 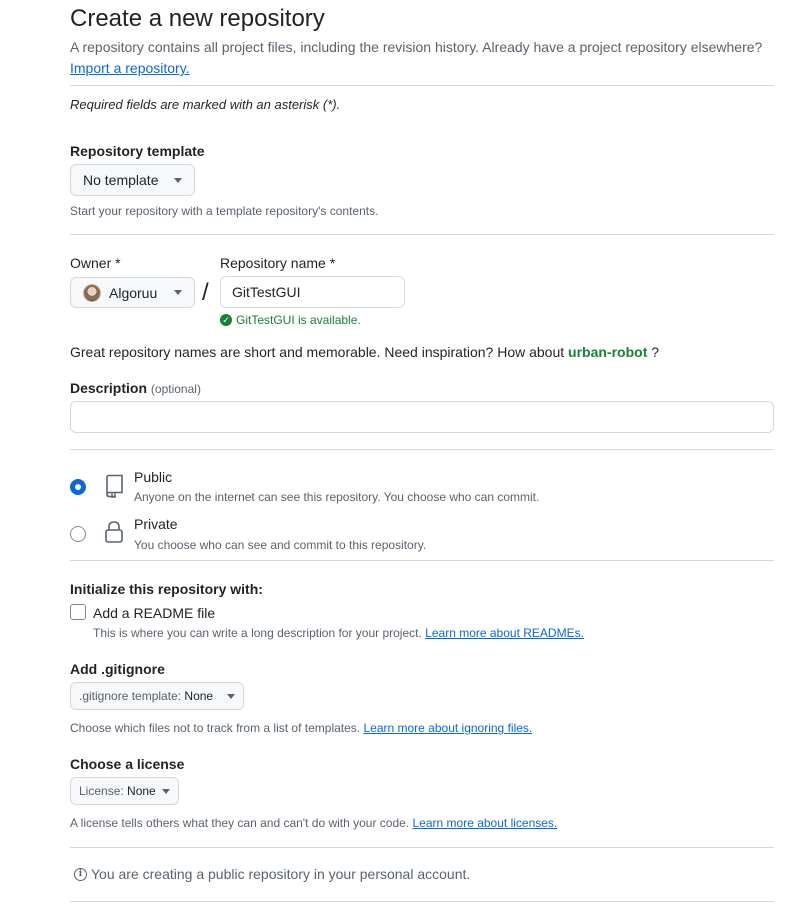 I want to click on description-label-text: Description, so click(x=109, y=388).